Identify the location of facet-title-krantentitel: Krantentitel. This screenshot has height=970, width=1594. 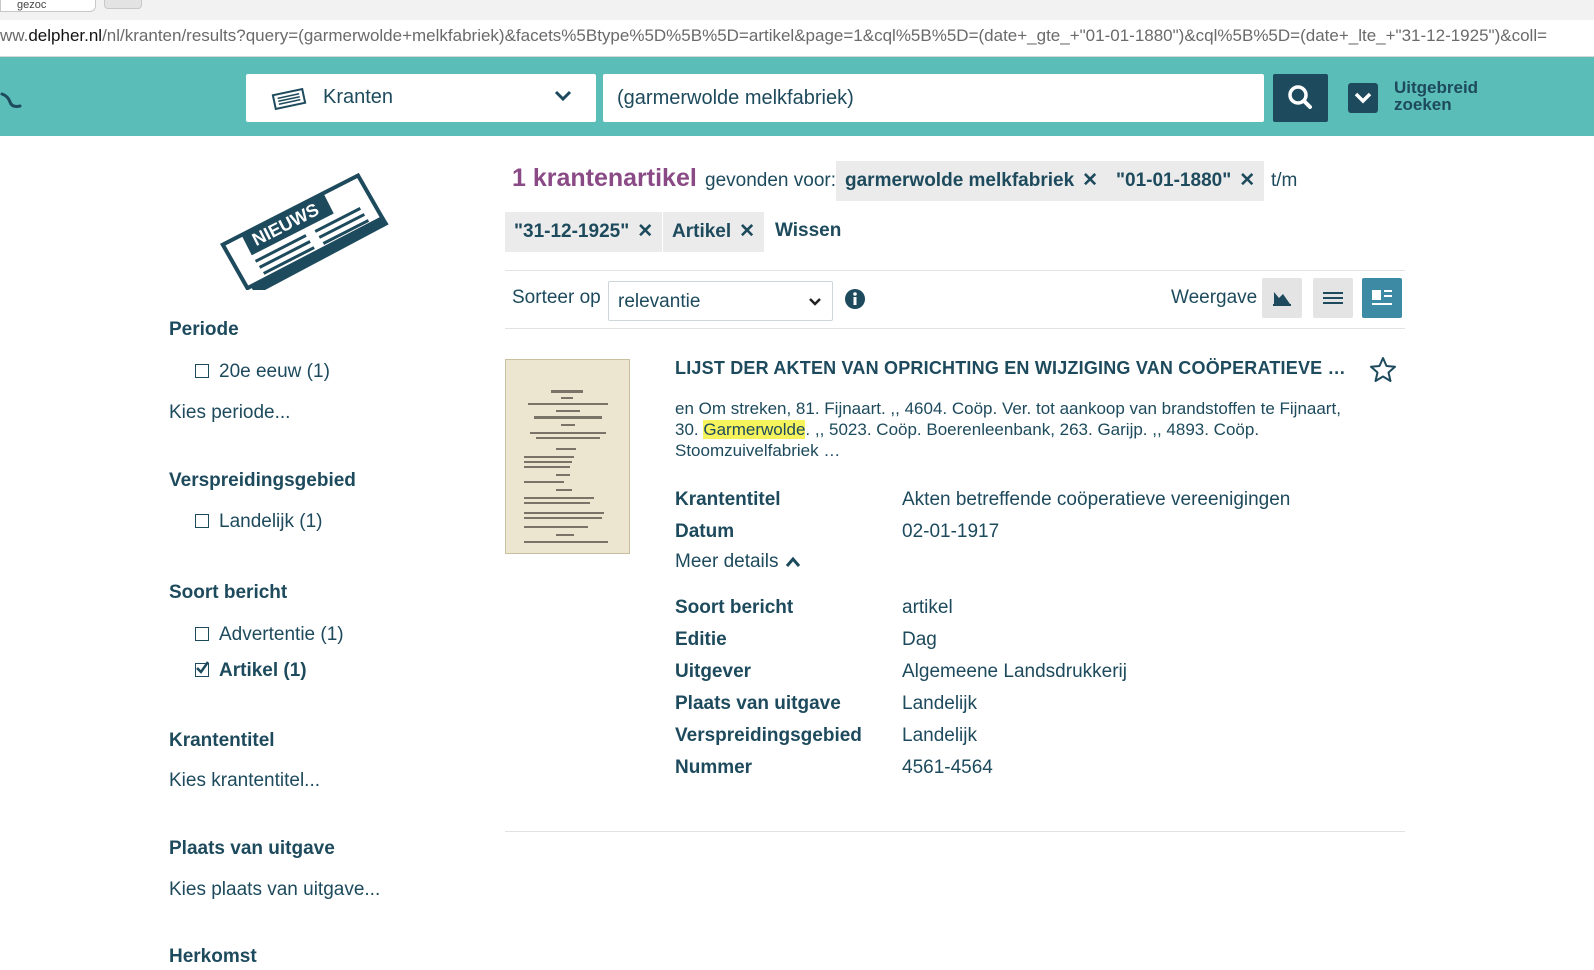
(222, 740).